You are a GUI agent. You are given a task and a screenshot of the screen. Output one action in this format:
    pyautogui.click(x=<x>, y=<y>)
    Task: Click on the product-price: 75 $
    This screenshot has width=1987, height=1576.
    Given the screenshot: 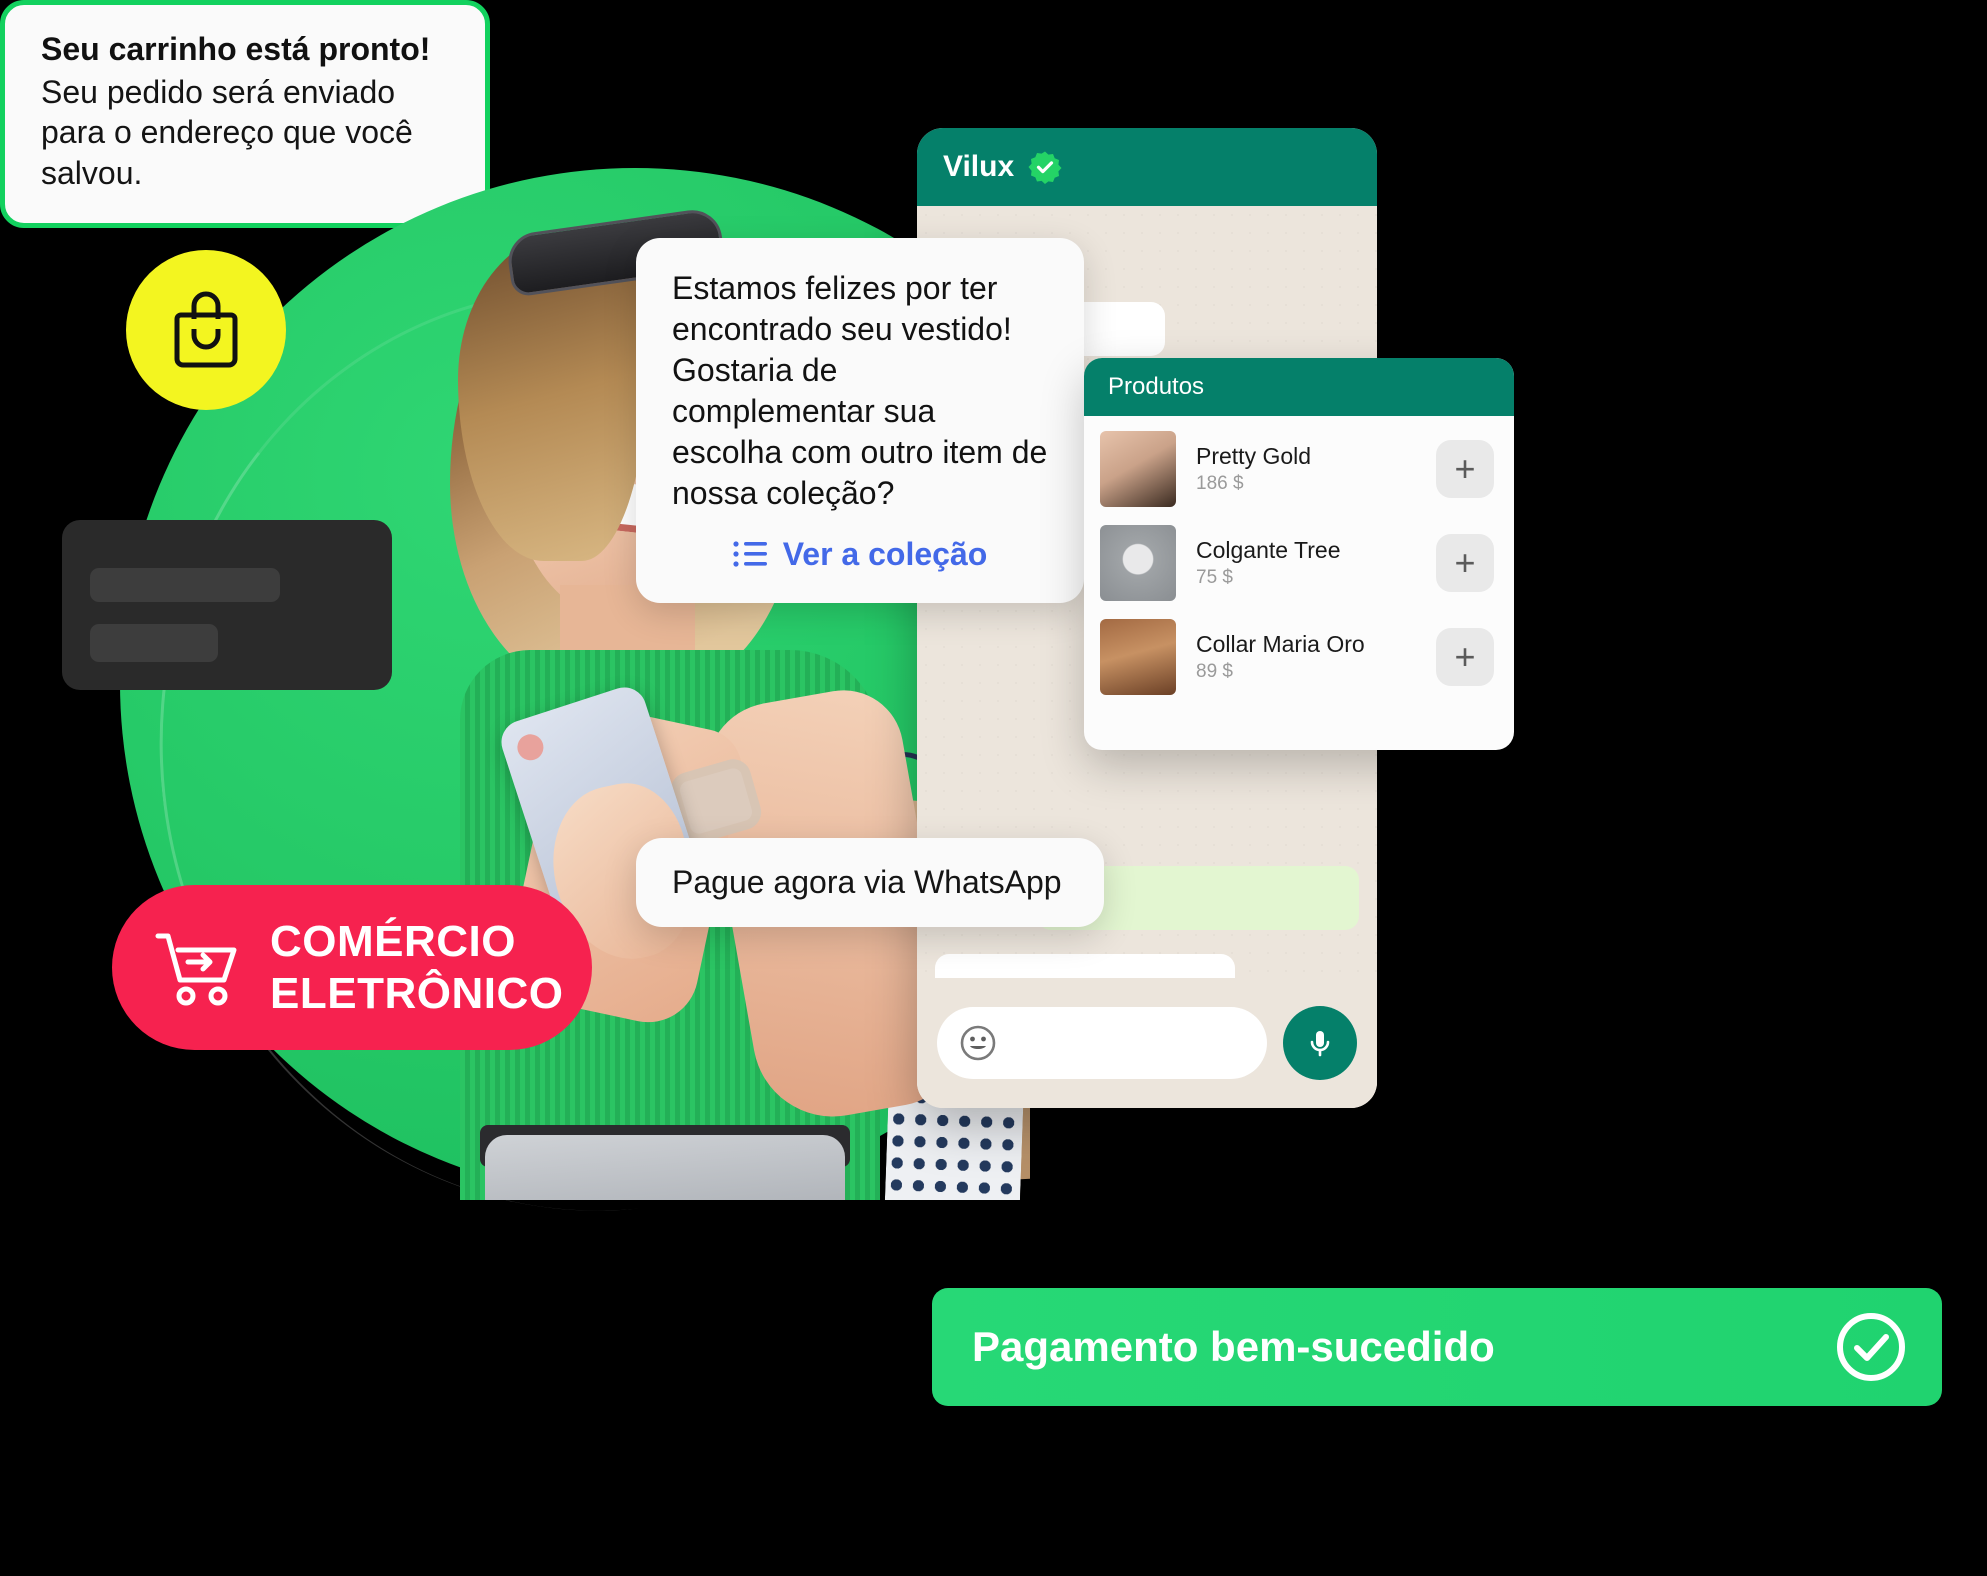 What is the action you would take?
    pyautogui.click(x=1214, y=578)
    